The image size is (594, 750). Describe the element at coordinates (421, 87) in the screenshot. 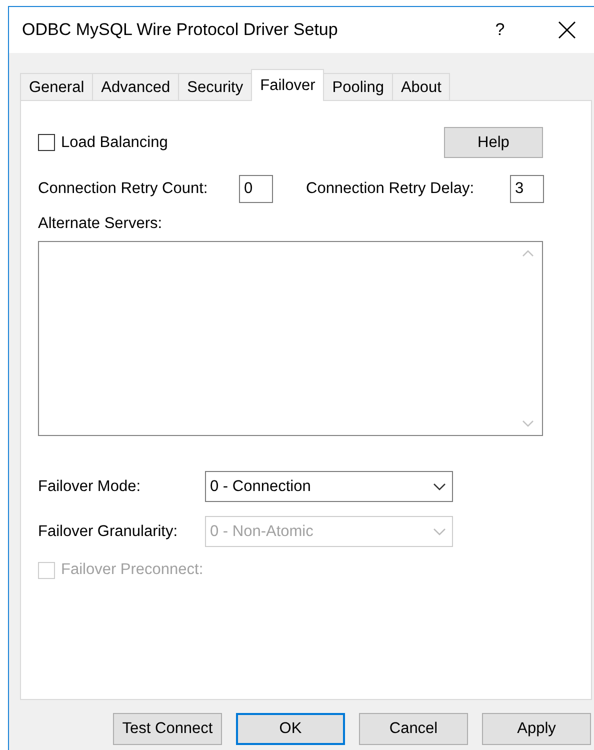

I see `tab: About` at that location.